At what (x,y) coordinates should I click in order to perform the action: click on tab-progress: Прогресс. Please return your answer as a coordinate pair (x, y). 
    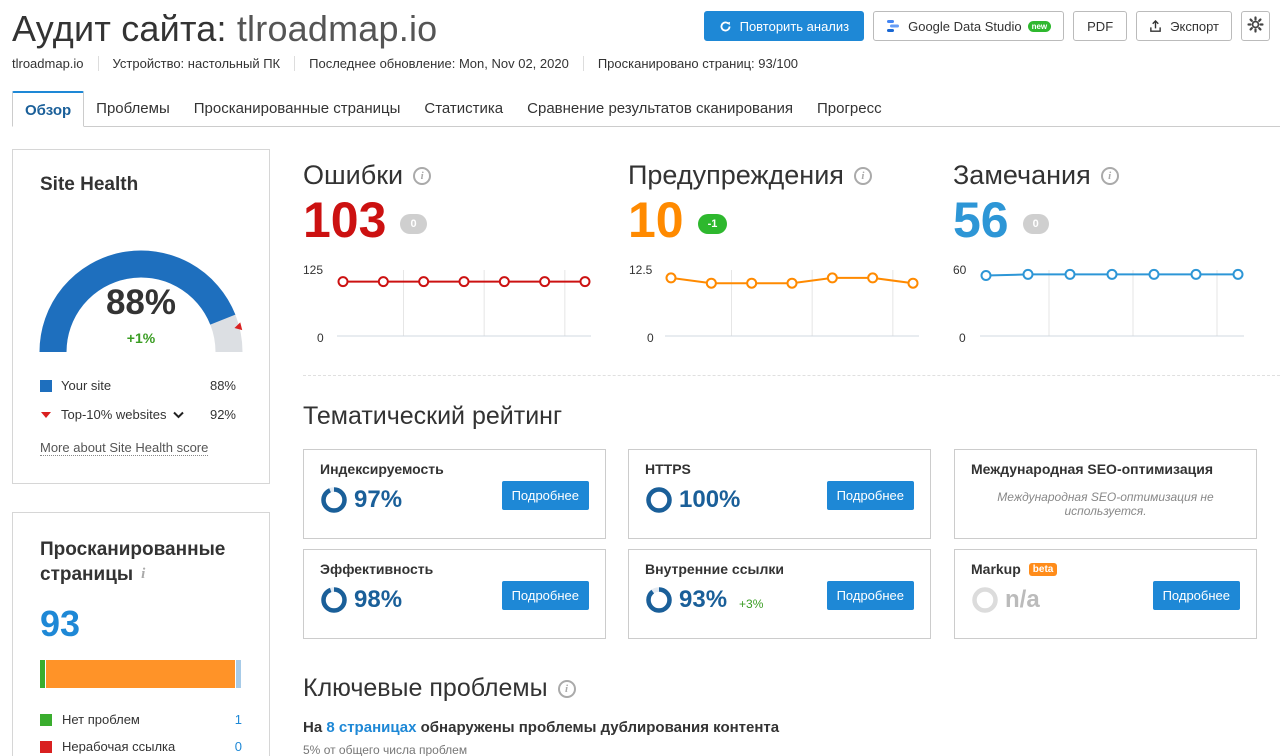
    Looking at the image, I should click on (849, 109).